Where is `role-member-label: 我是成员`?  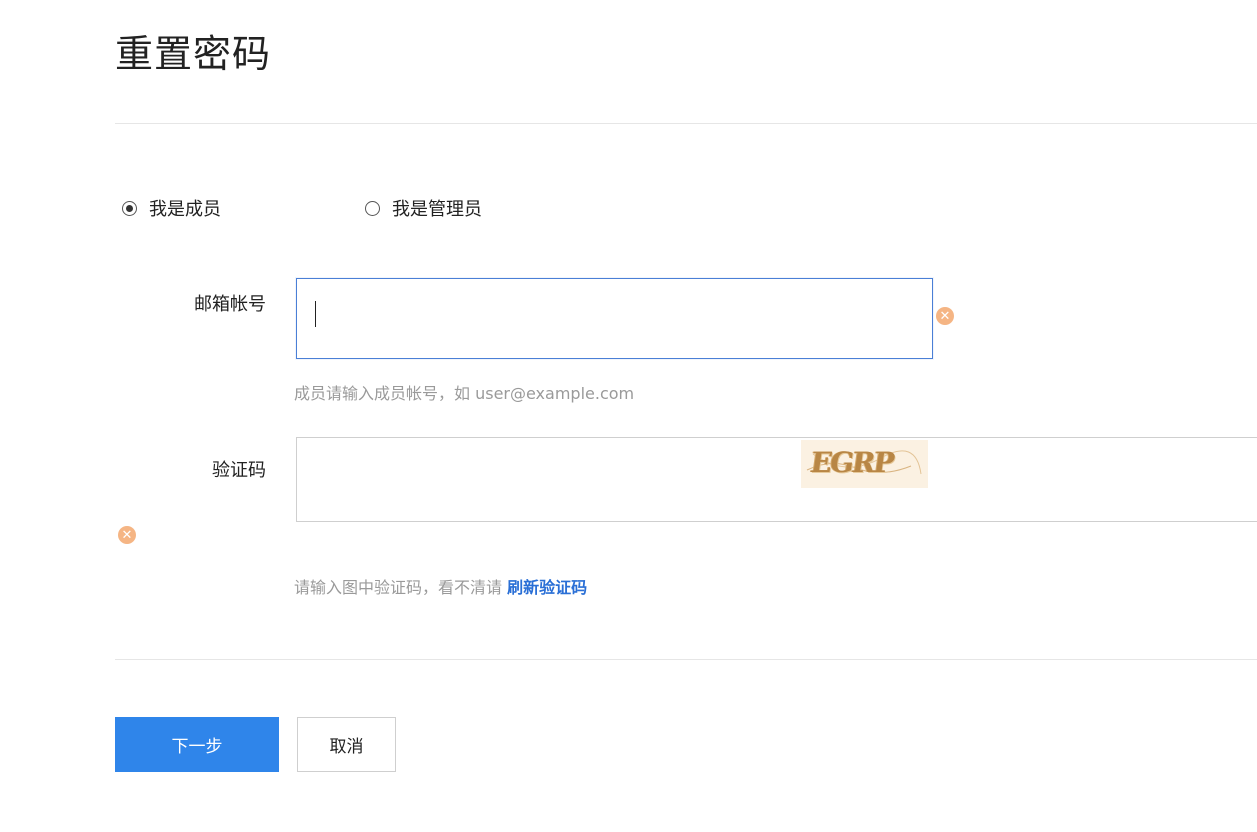
role-member-label: 我是成员 is located at coordinates (185, 209).